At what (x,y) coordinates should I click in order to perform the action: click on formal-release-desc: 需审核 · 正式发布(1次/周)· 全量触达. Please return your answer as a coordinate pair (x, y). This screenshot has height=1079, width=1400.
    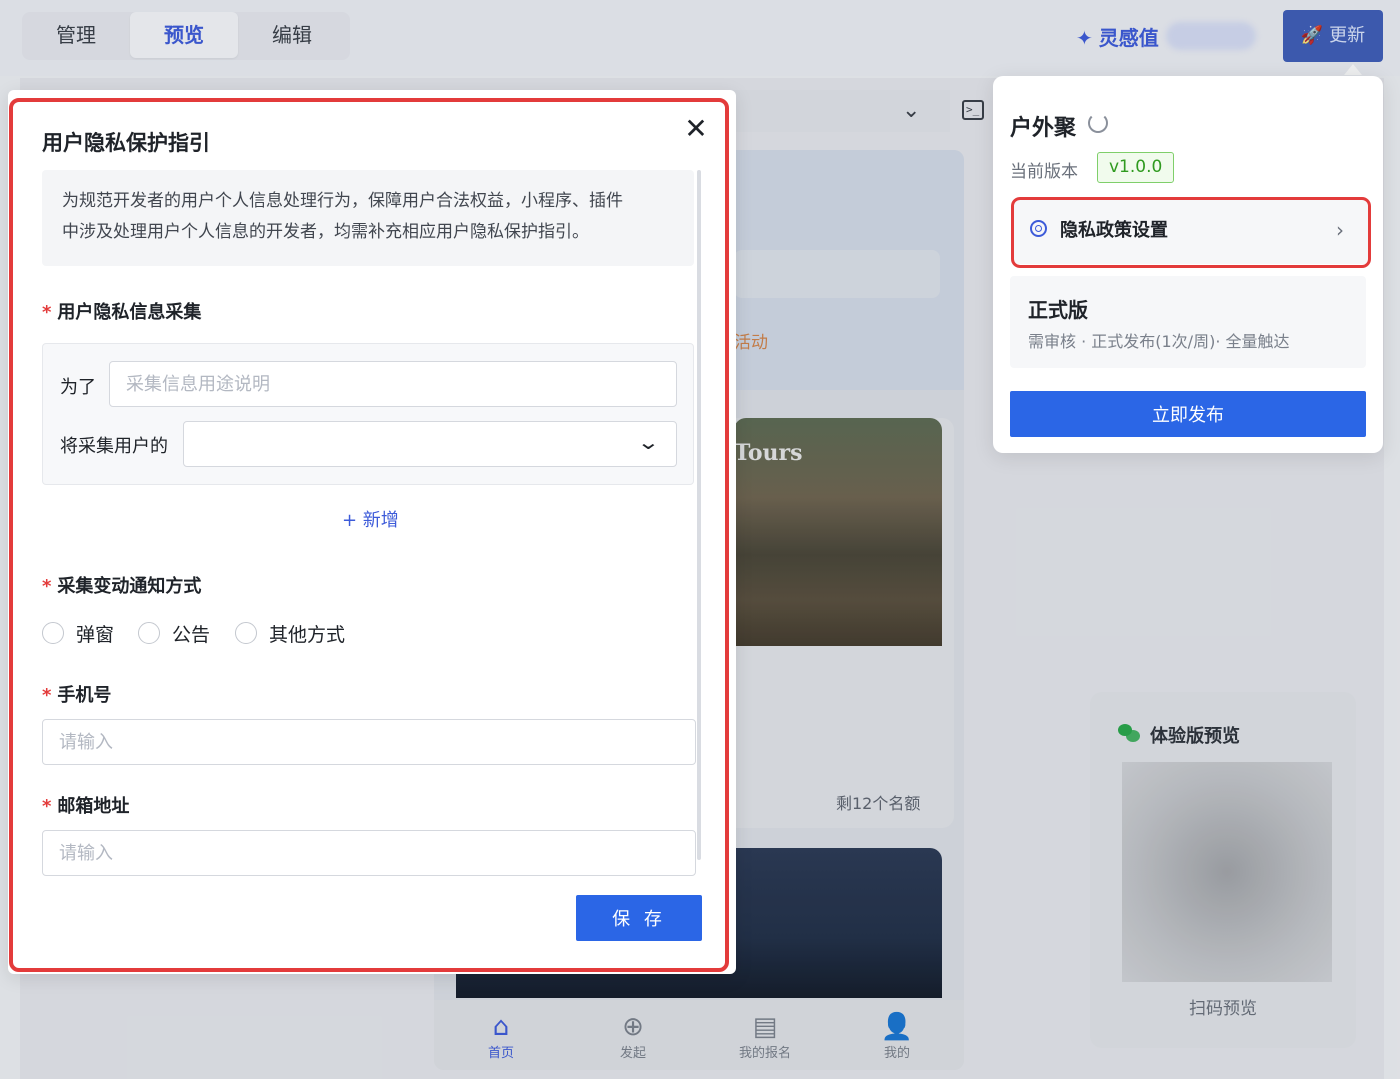
    Looking at the image, I should click on (1159, 341).